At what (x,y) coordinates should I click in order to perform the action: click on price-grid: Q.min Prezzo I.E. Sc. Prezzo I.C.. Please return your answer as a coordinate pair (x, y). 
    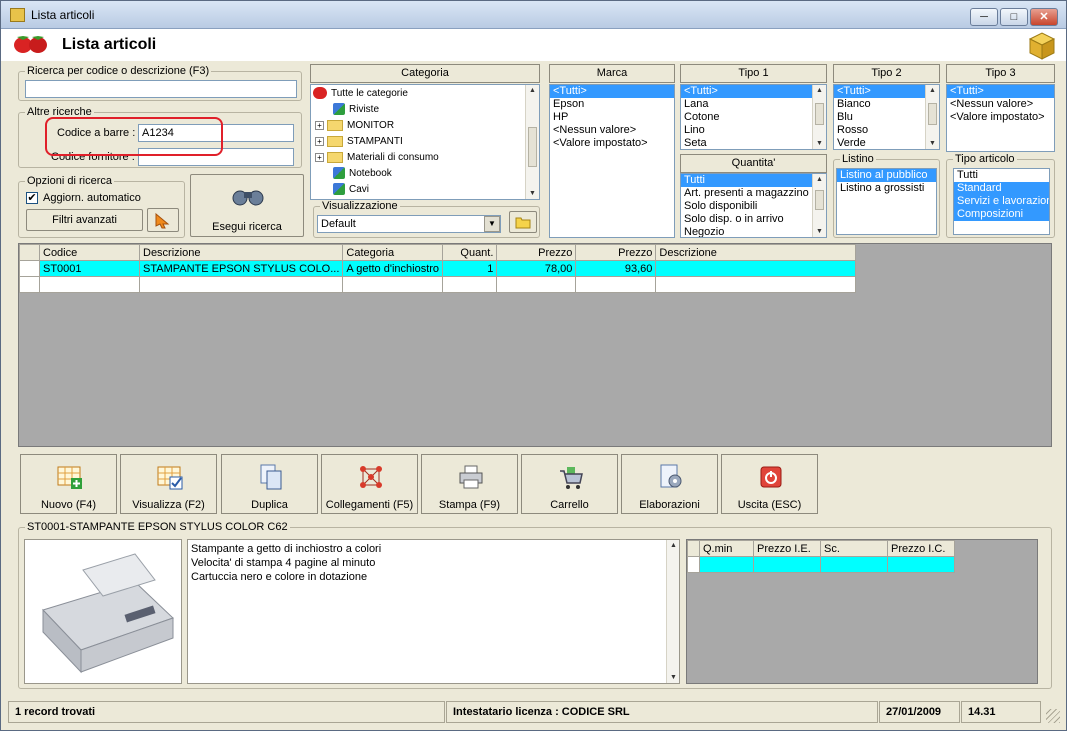
    Looking at the image, I should click on (862, 611).